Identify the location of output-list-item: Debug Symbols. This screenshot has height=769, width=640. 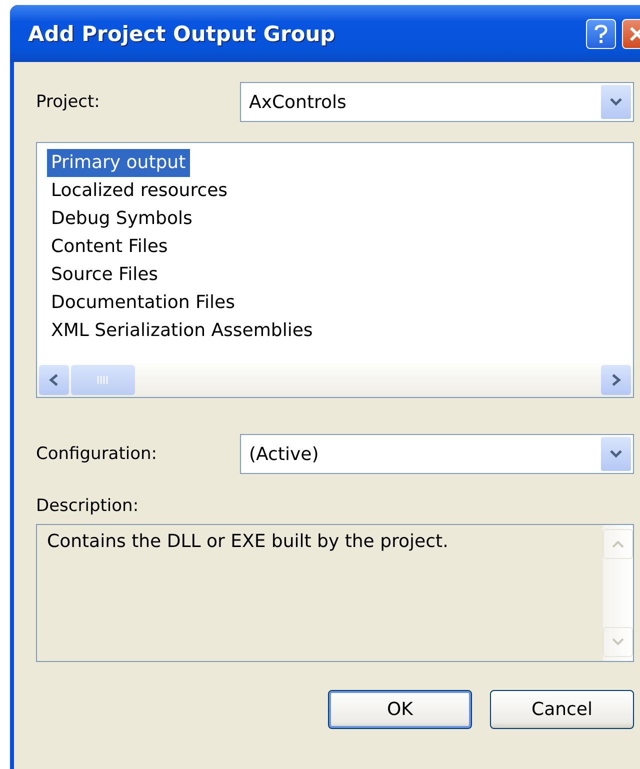
(121, 219).